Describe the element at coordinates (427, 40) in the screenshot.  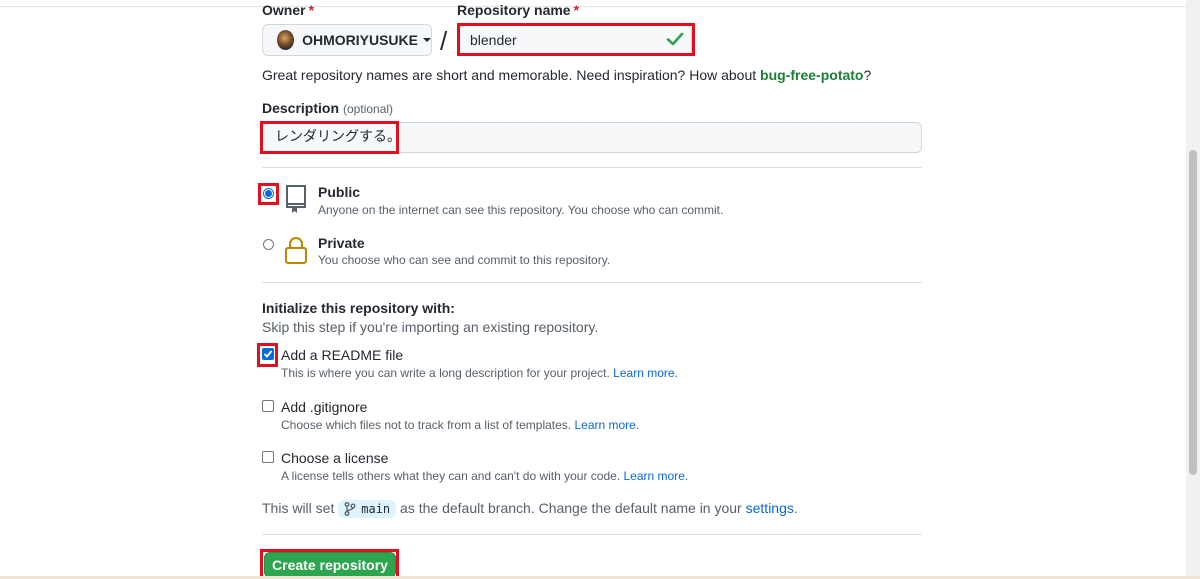
I see `chevron-down-icon` at that location.